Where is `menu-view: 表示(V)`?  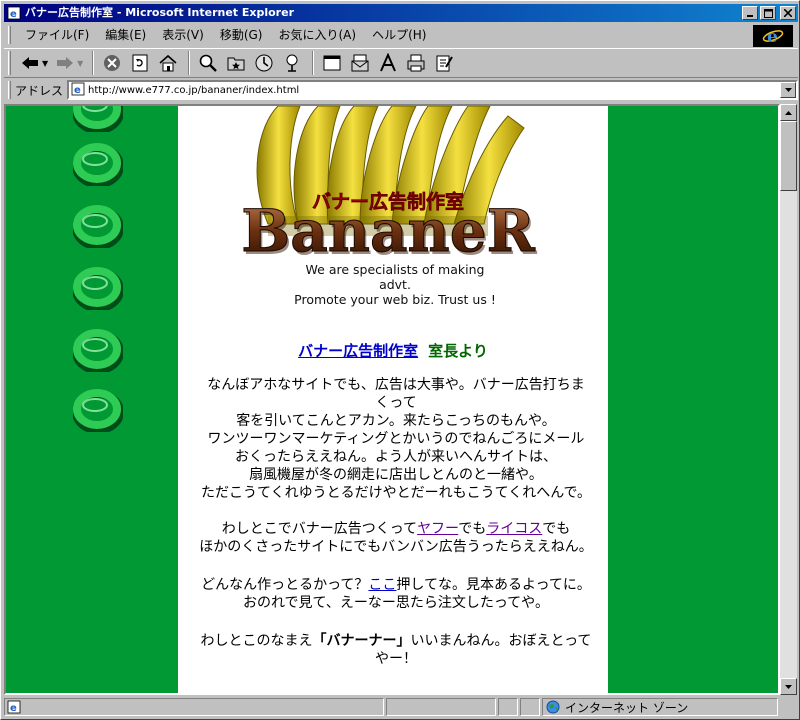
menu-view: 表示(V) is located at coordinates (183, 35).